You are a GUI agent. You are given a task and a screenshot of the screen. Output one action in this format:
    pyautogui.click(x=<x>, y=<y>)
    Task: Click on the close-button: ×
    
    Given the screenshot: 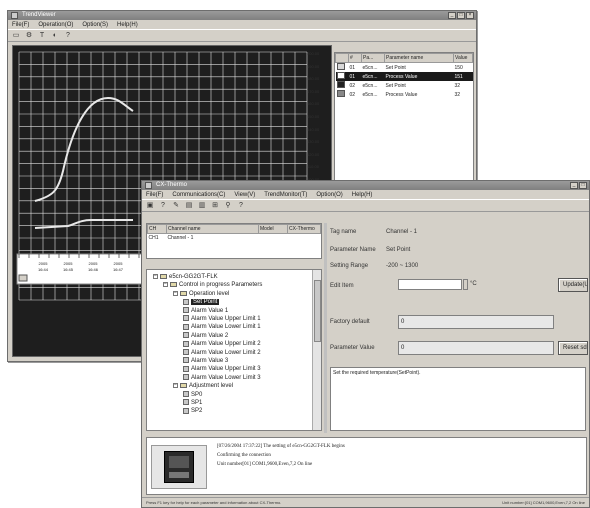 What is the action you would take?
    pyautogui.click(x=470, y=15)
    